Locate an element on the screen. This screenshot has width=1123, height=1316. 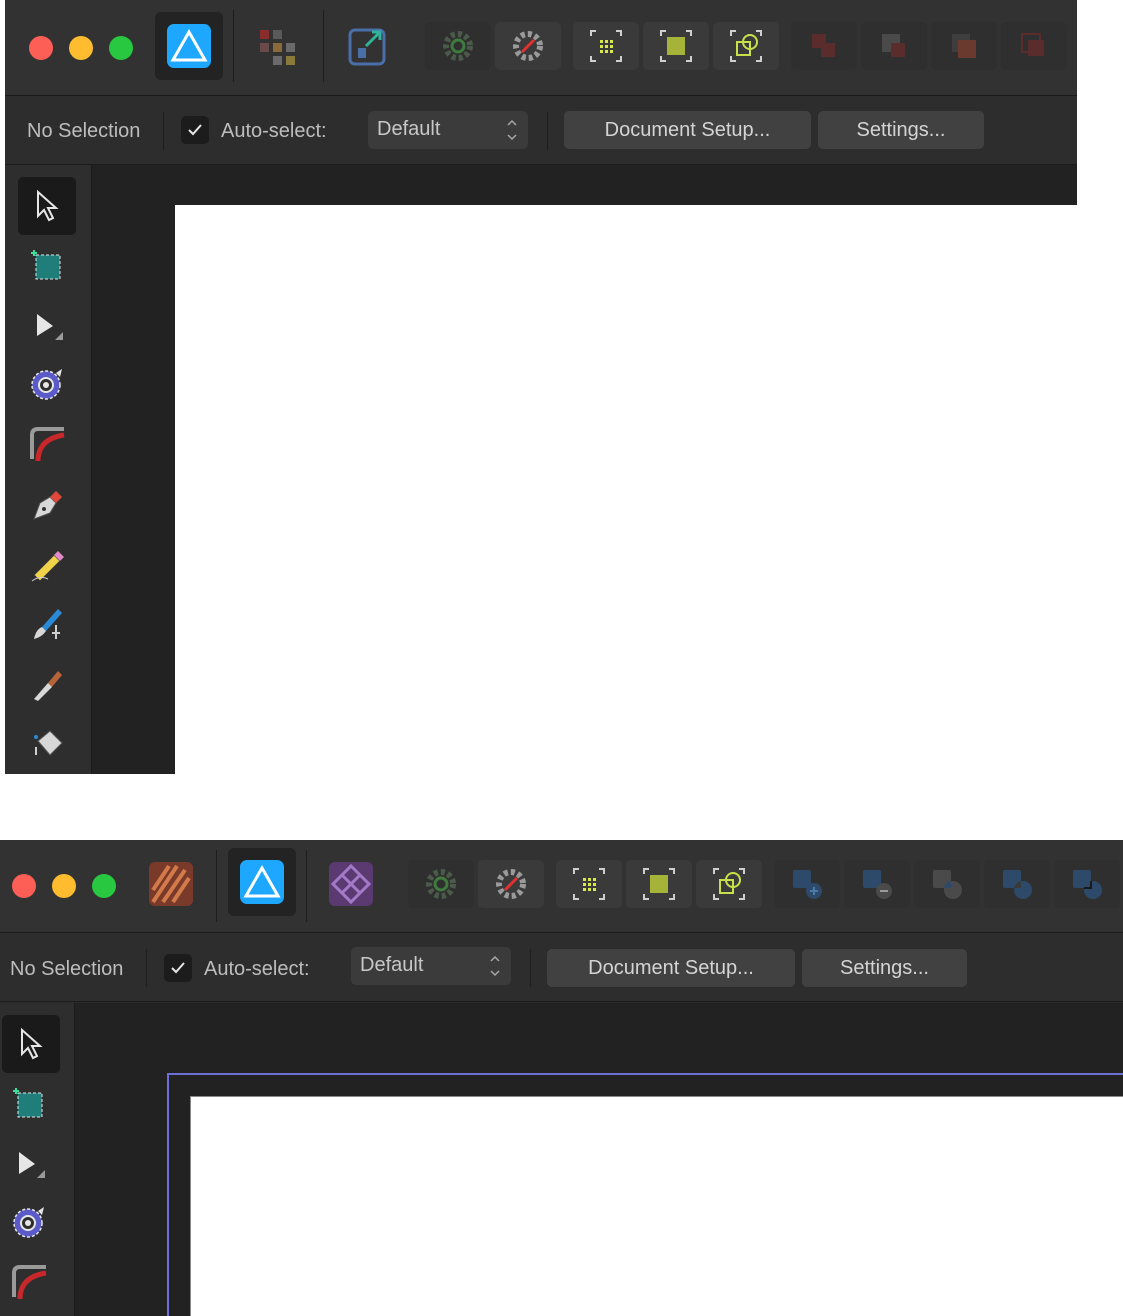
boolean-divide-icon is located at coordinates (1032, 44).